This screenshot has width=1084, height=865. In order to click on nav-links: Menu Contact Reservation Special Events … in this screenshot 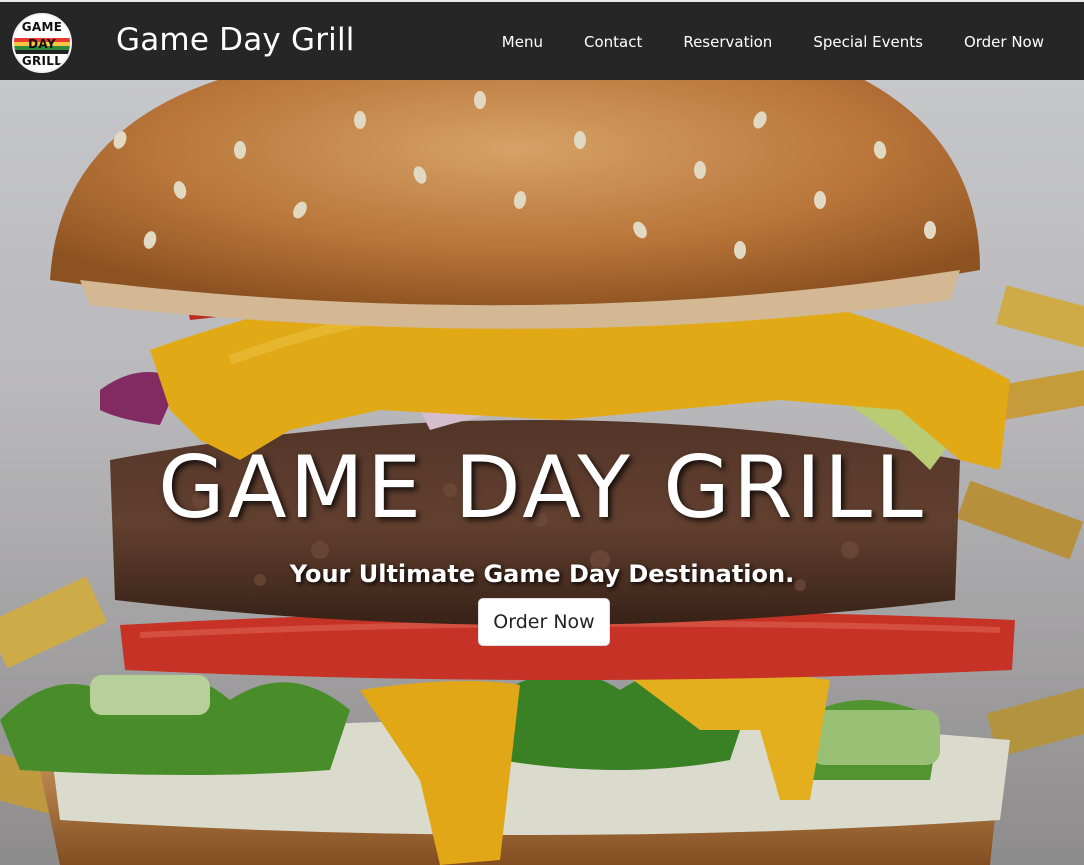, I will do `click(752, 42)`.